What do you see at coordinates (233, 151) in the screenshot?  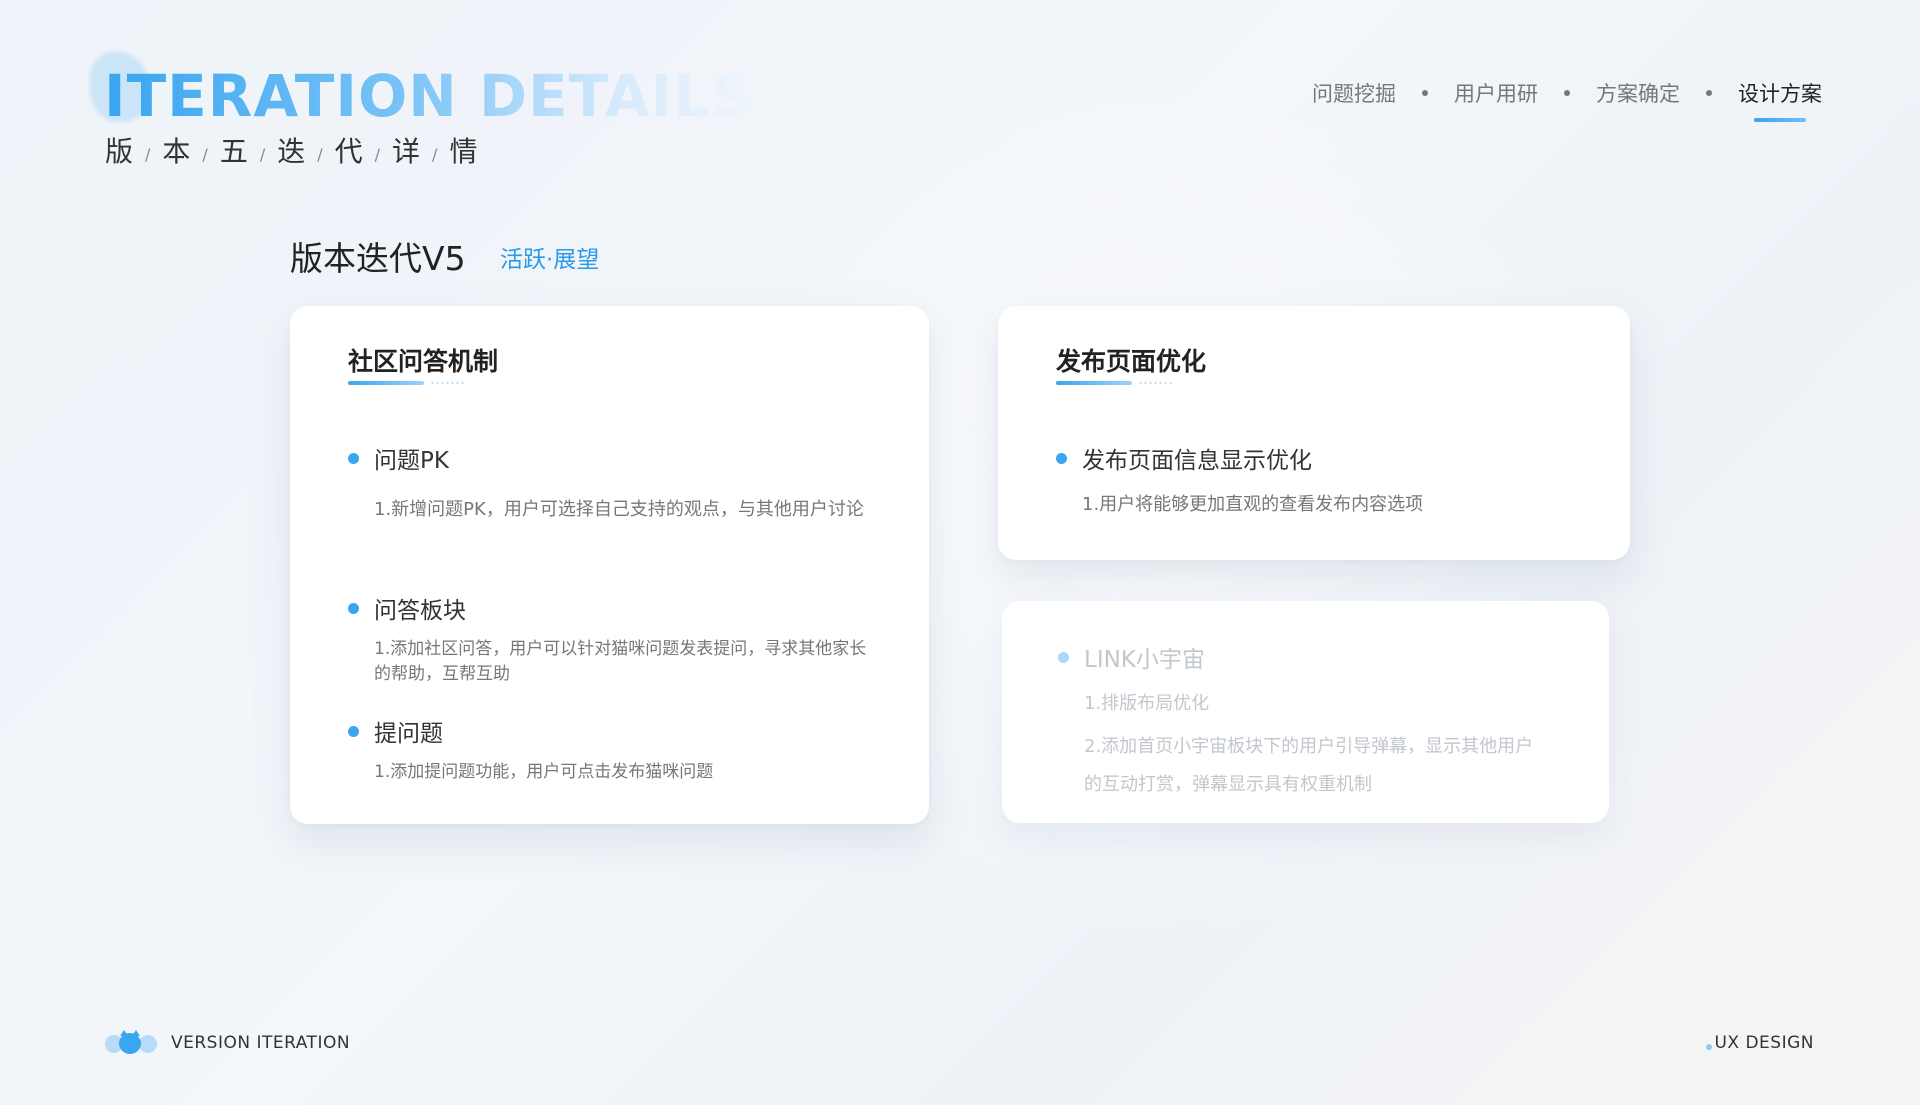 I see `subtitle-char: 五` at bounding box center [233, 151].